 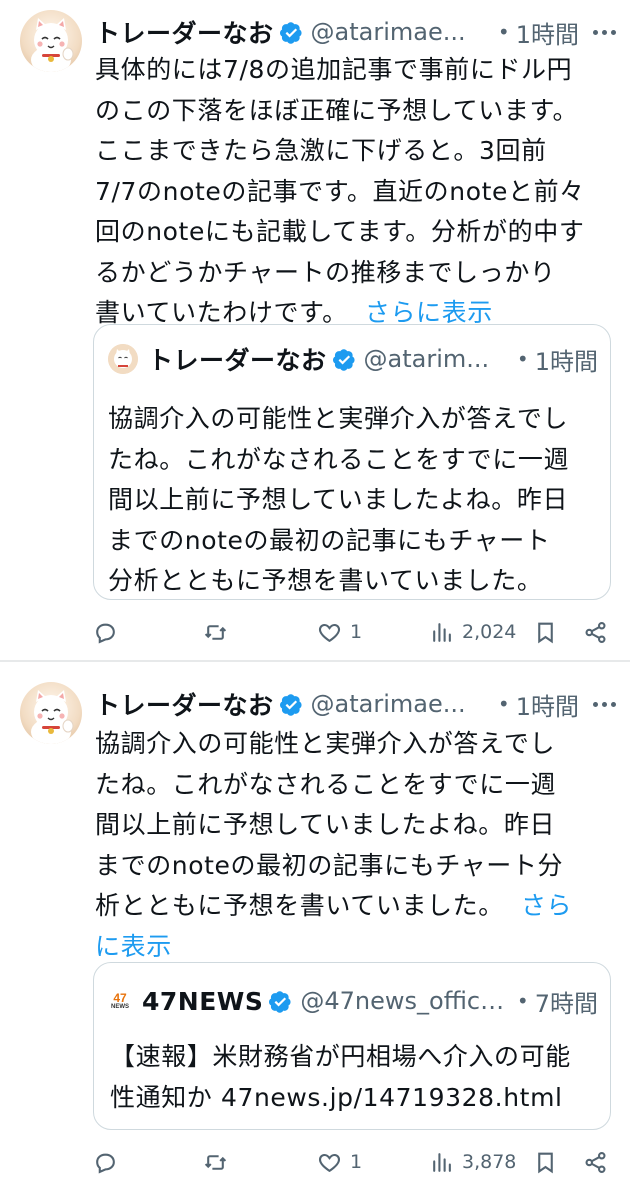 What do you see at coordinates (325, 743) in the screenshot?
I see `tweet-text-line: 協調介入の可能性と実弾介入が答えでし` at bounding box center [325, 743].